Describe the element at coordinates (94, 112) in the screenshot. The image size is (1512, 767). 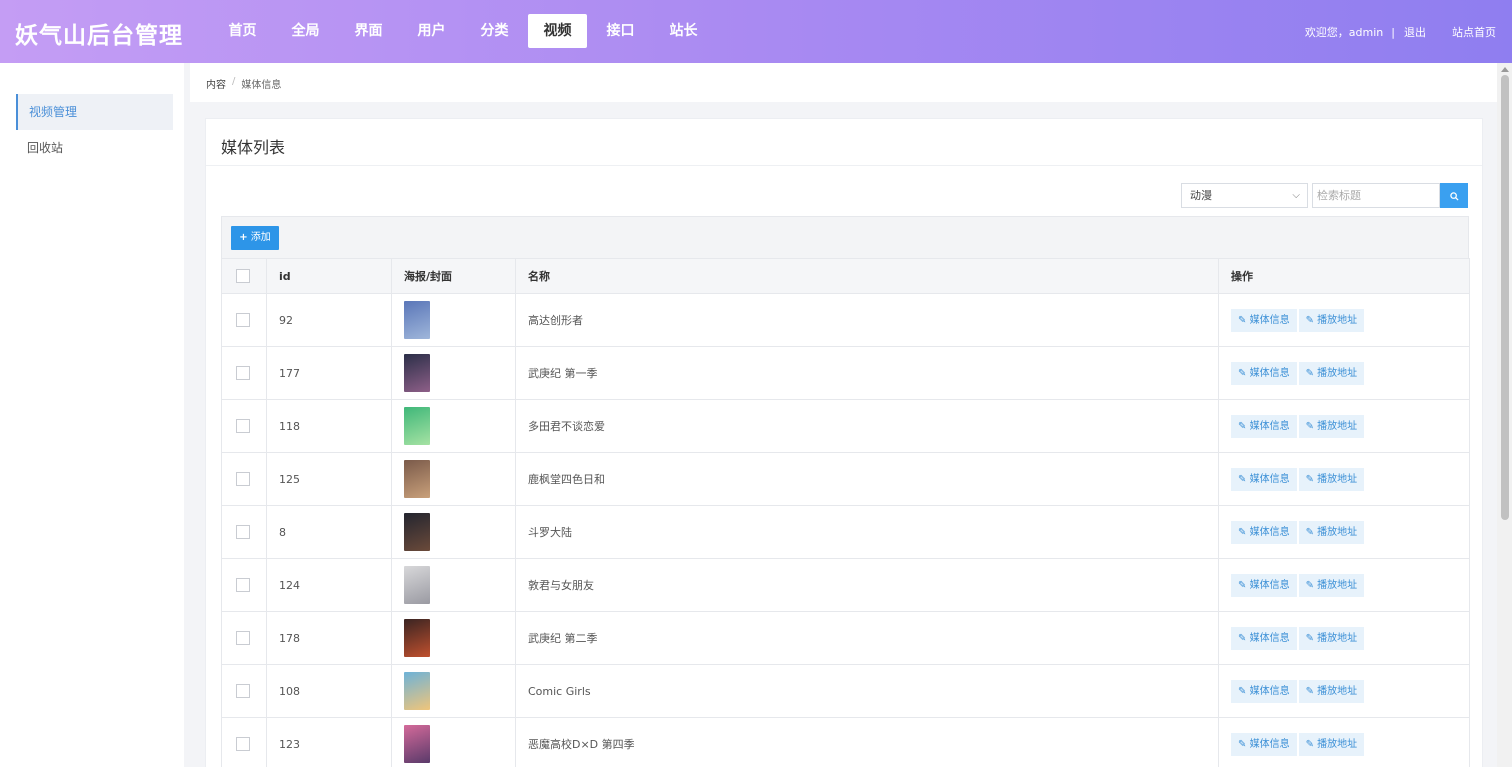
I see `sidebar-item-video-management: 视频管理` at that location.